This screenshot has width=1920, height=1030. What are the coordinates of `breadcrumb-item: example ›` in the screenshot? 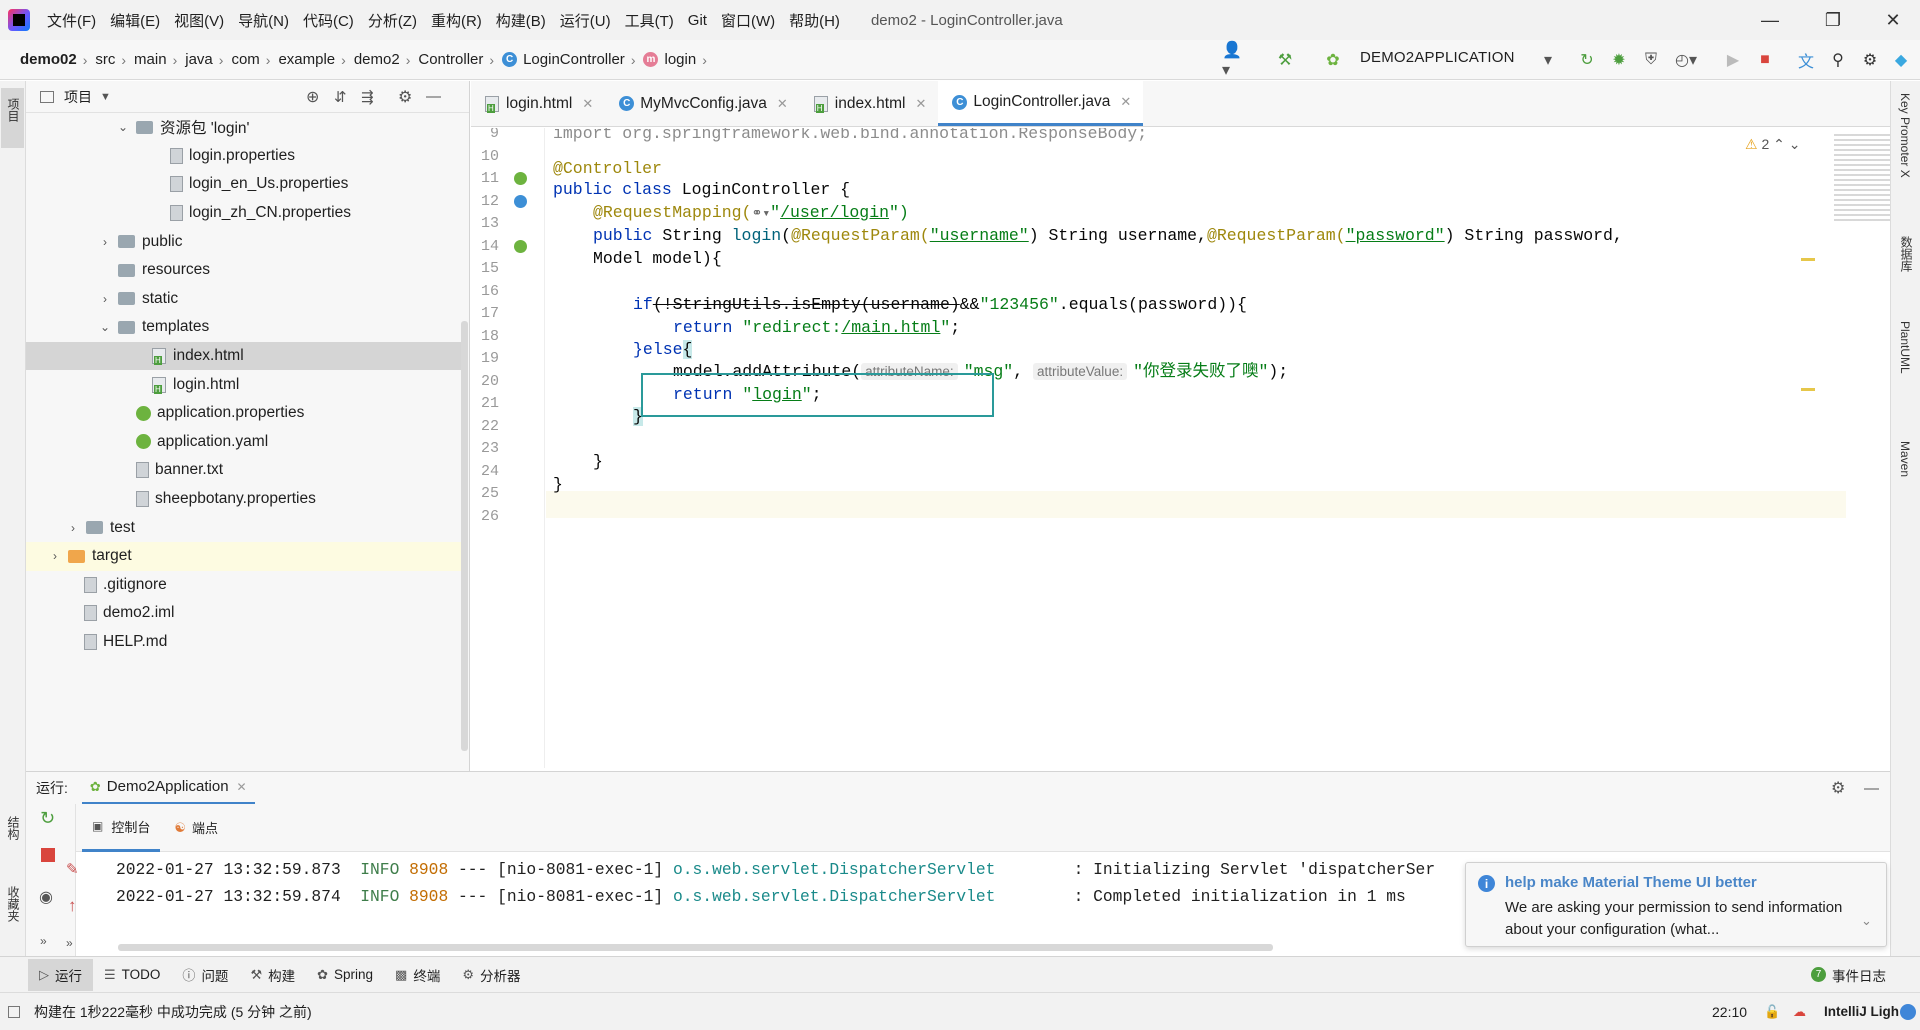 It's located at (315, 59).